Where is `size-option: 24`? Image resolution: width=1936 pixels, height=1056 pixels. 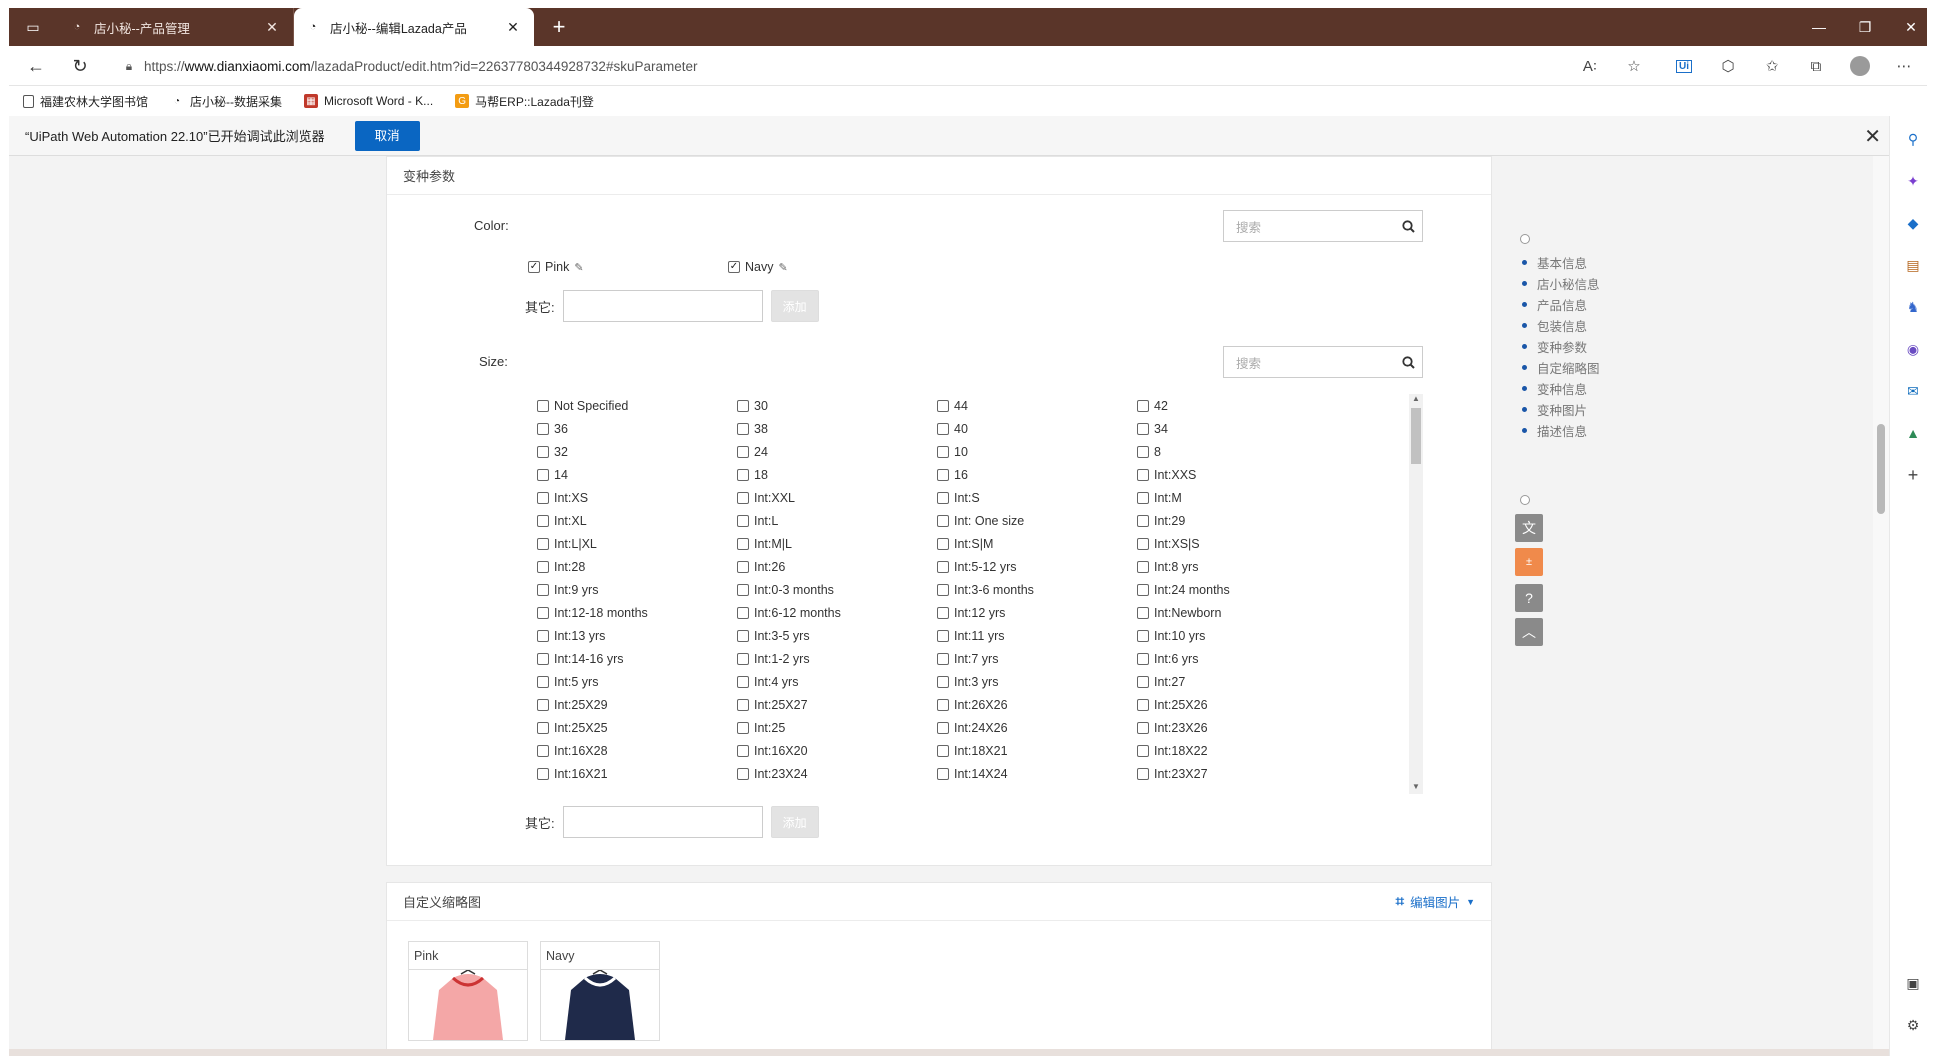 size-option: 24 is located at coordinates (837, 451).